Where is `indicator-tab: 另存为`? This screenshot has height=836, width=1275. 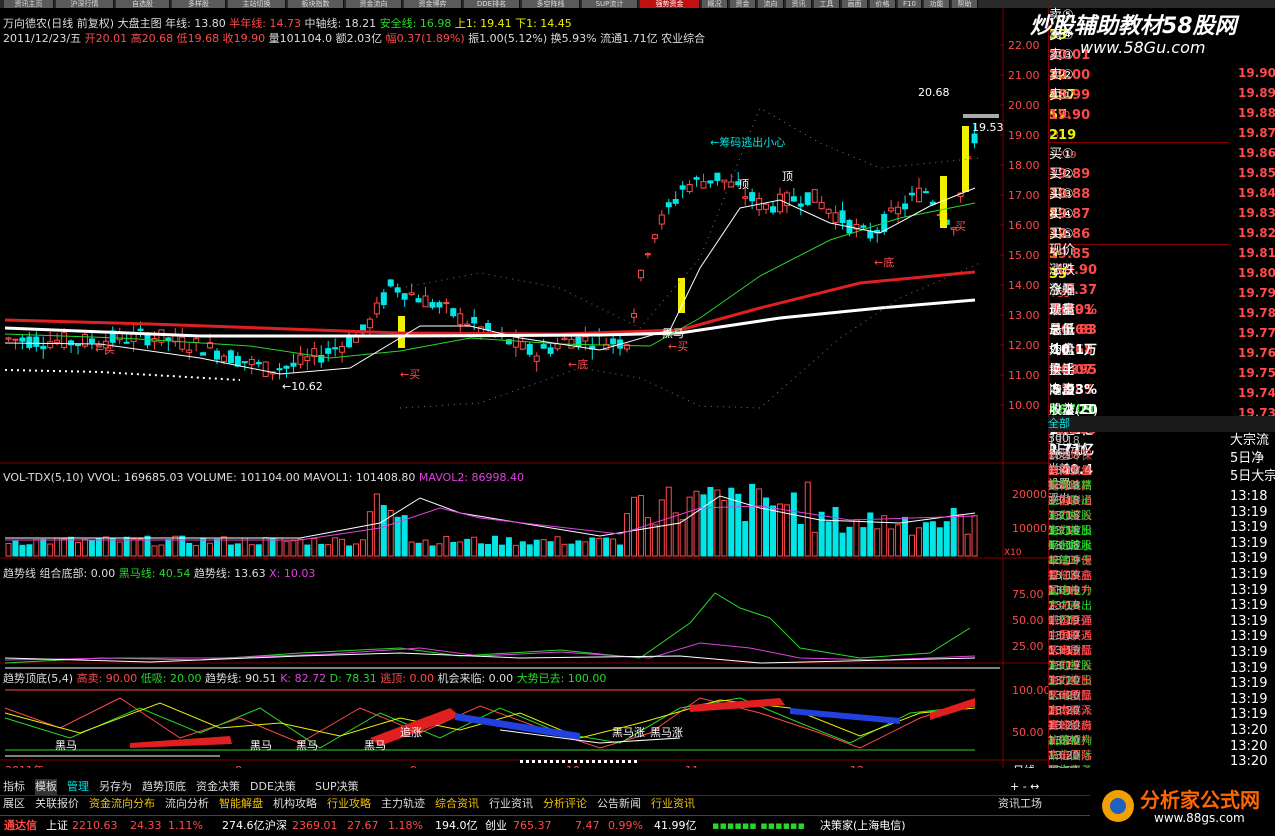
indicator-tab: 另存为 is located at coordinates (115, 787).